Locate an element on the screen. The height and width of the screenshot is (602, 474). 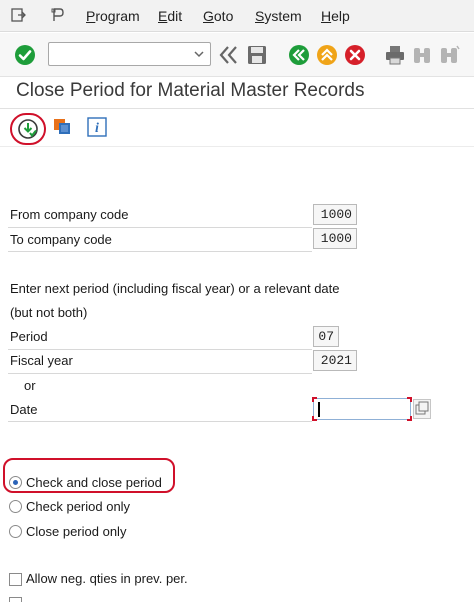
find-icon is located at coordinates (422, 55).